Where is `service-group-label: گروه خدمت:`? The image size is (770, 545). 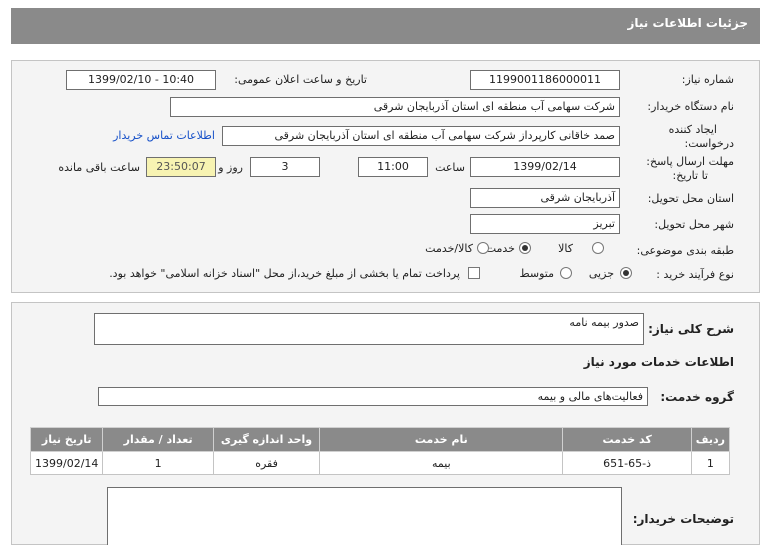 service-group-label: گروه خدمت: is located at coordinates (697, 397).